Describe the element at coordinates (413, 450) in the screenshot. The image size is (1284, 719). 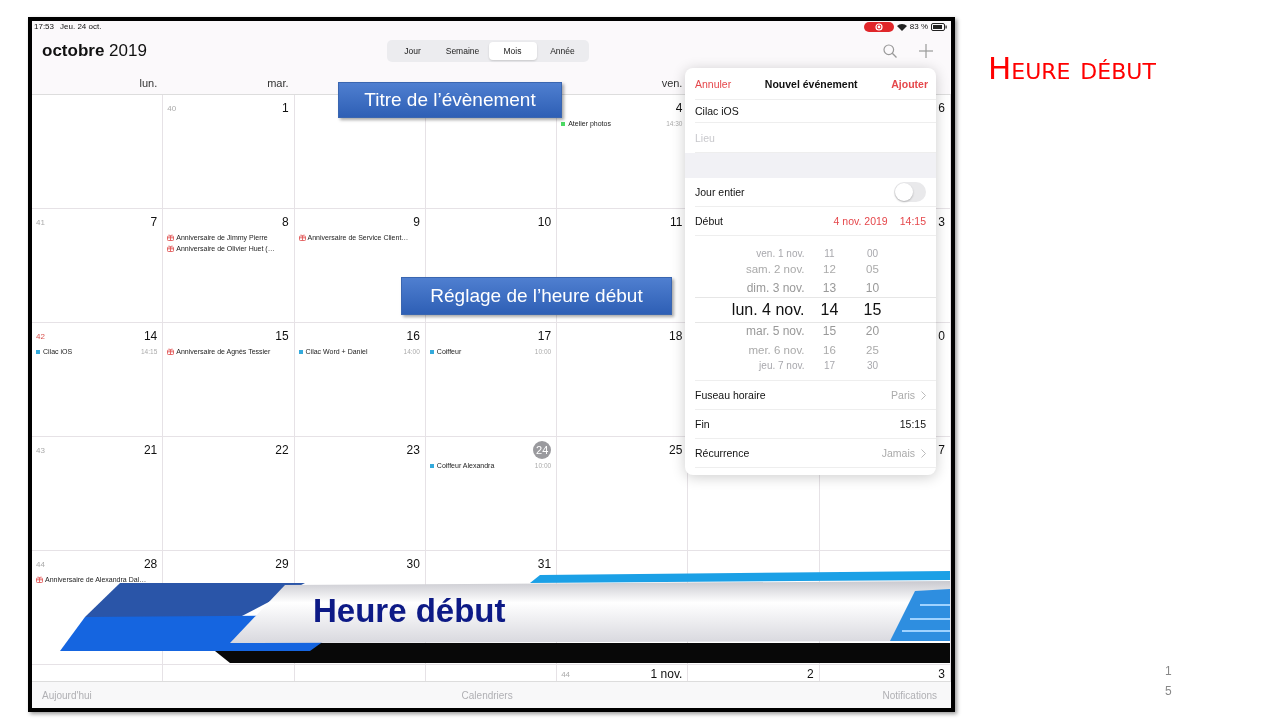
I see `day-number: 23` at that location.